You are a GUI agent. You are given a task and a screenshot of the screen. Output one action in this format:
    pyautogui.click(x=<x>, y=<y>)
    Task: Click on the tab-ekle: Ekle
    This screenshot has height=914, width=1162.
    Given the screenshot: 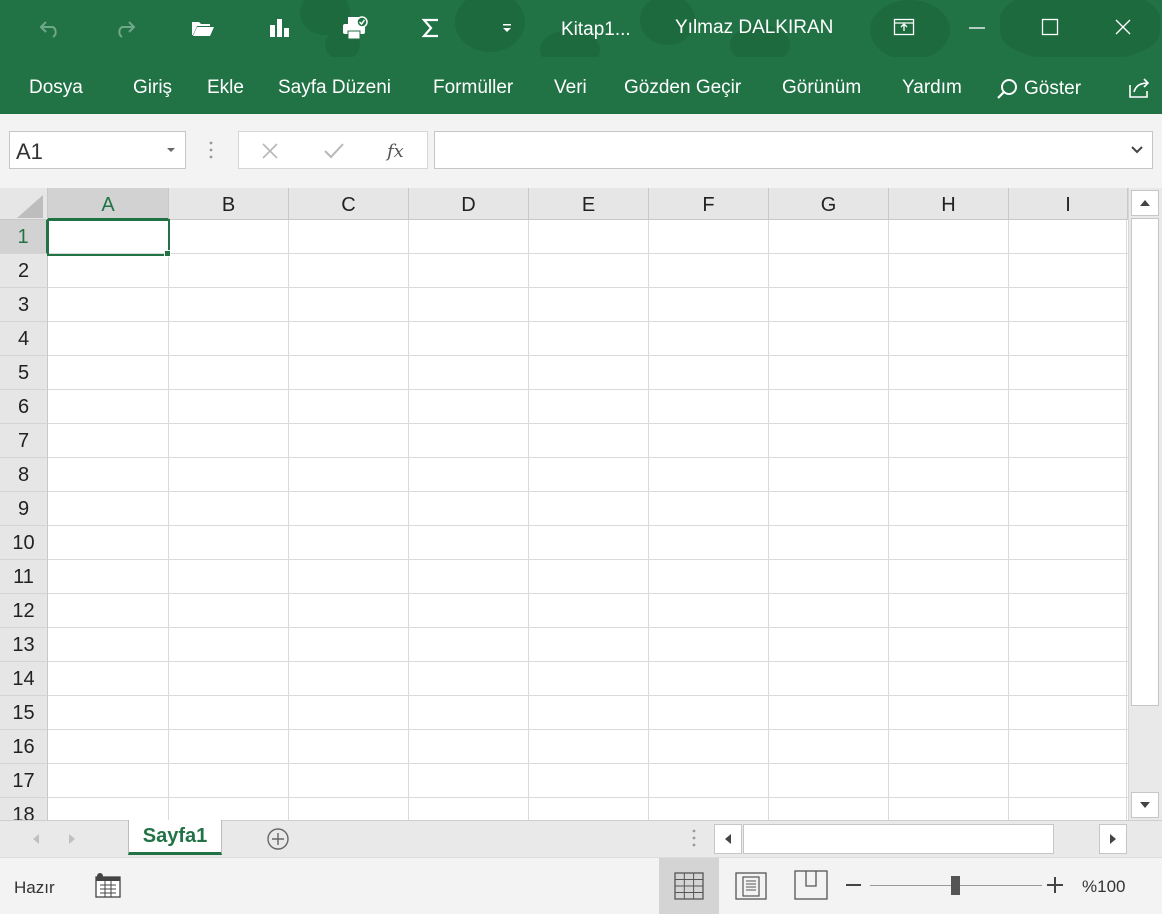 What is the action you would take?
    pyautogui.click(x=225, y=88)
    